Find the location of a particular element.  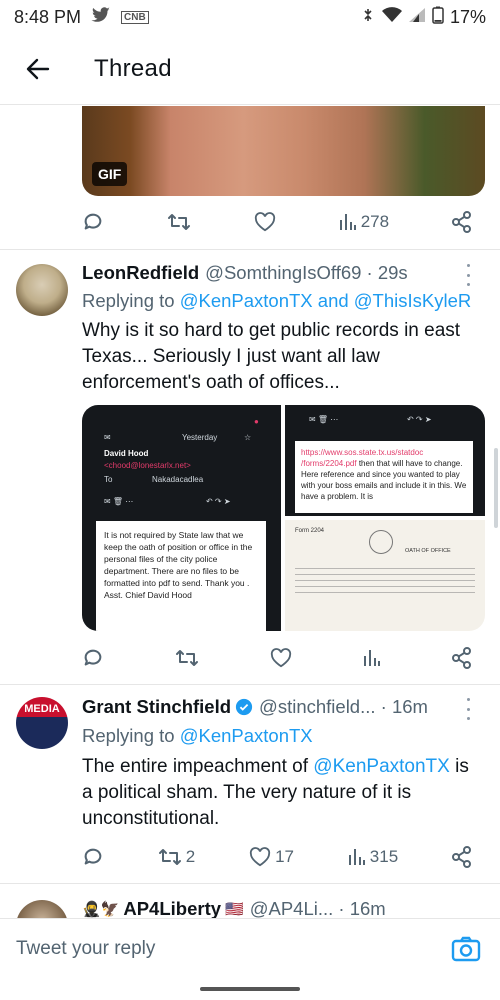

camera-icon is located at coordinates (466, 948).